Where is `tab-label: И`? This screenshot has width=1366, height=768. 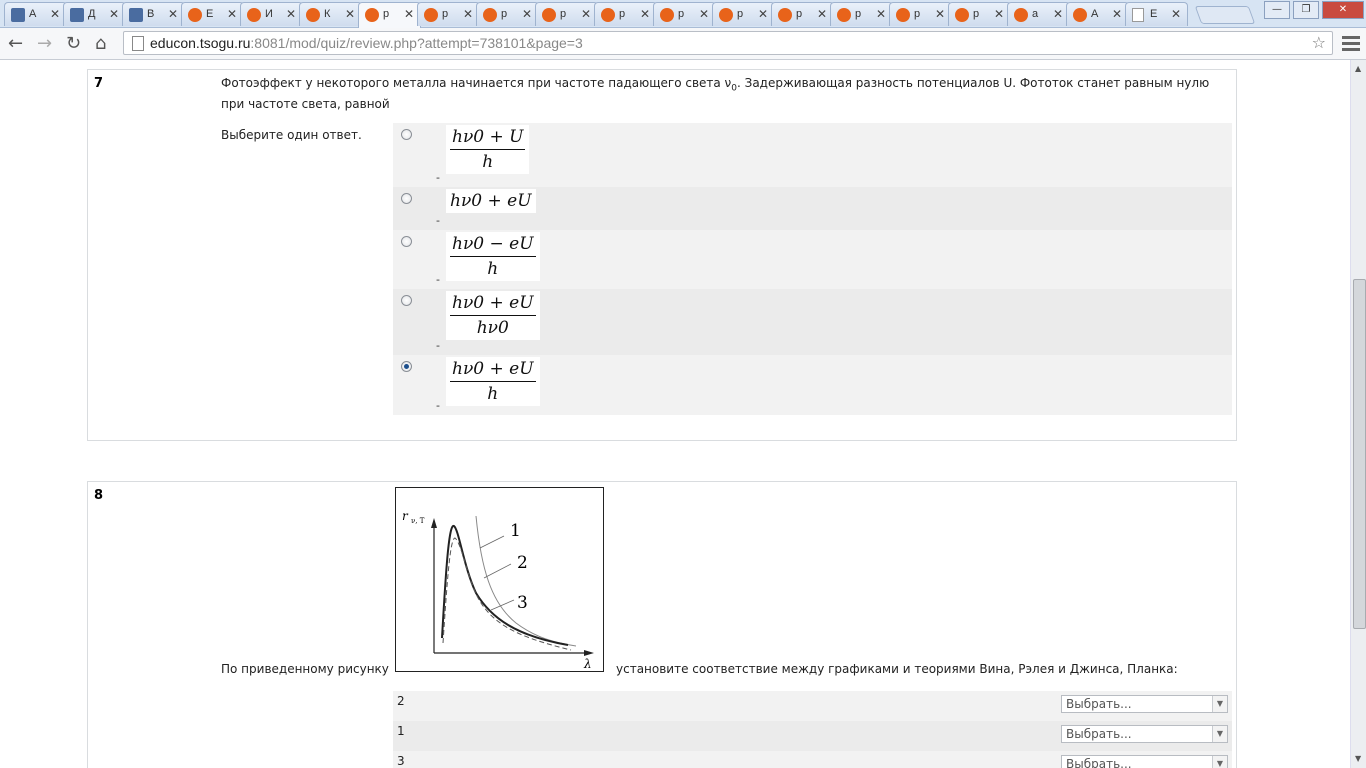
tab-label: И is located at coordinates (269, 14).